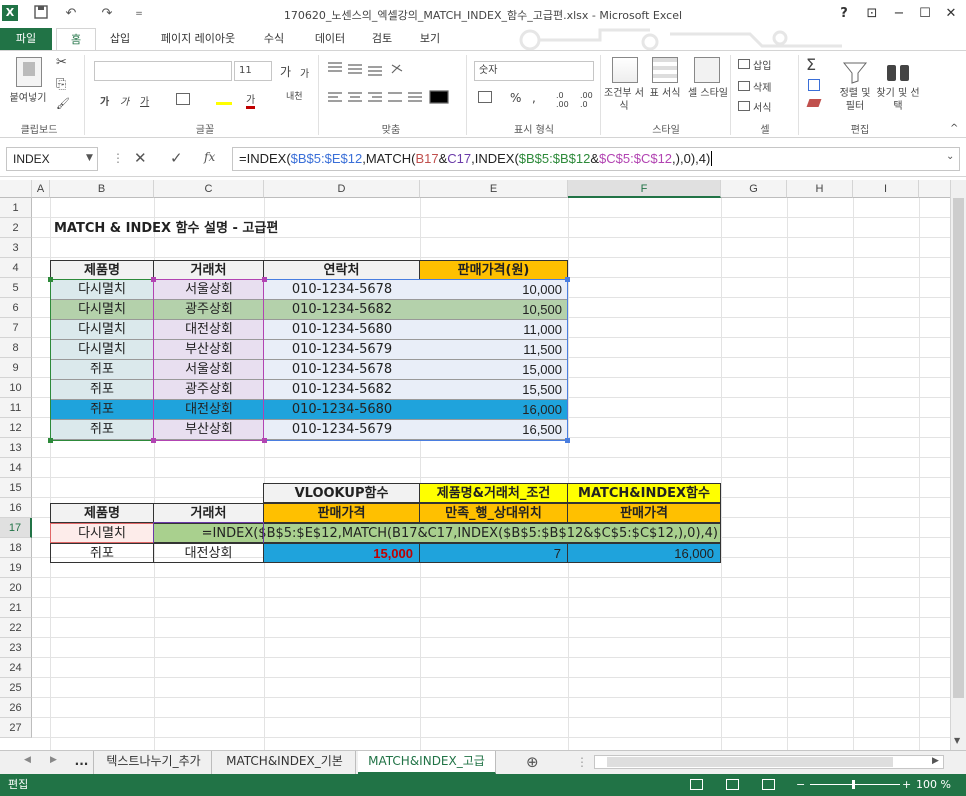  Describe the element at coordinates (209, 157) in the screenshot. I see `insert-function-icon: fx` at that location.